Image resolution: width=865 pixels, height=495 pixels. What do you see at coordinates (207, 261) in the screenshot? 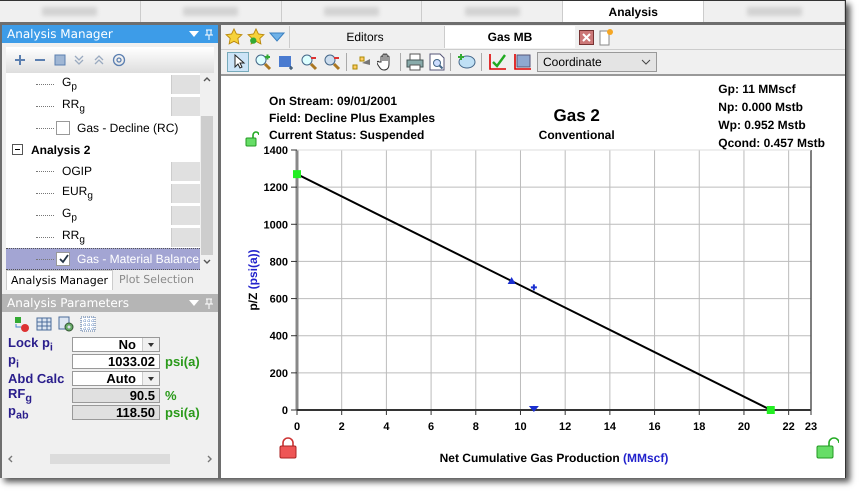
I see `scroll-down-icon` at bounding box center [207, 261].